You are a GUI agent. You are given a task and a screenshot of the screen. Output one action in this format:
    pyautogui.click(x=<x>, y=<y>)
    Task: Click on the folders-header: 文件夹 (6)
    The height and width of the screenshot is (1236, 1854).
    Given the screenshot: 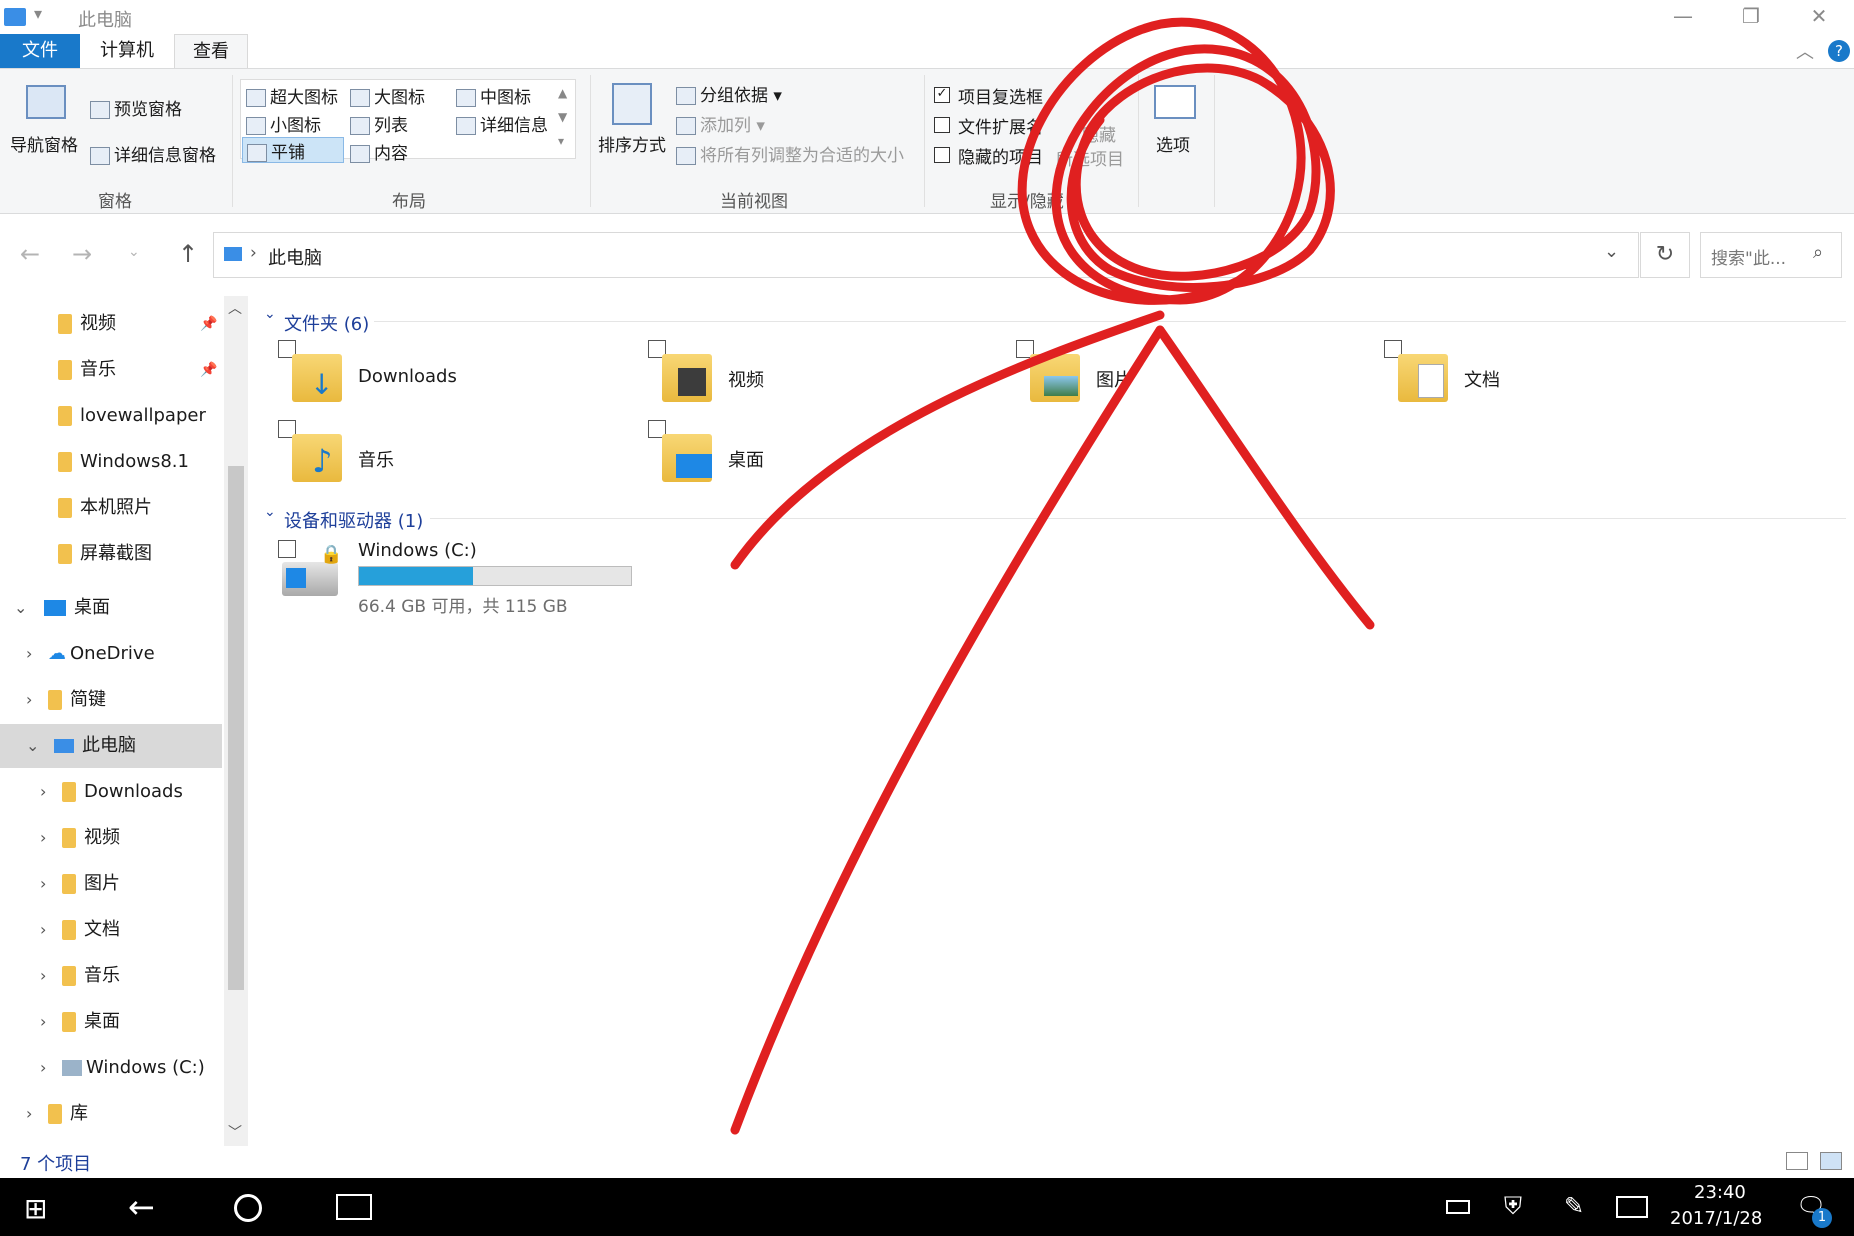 What is the action you would take?
    pyautogui.click(x=326, y=323)
    